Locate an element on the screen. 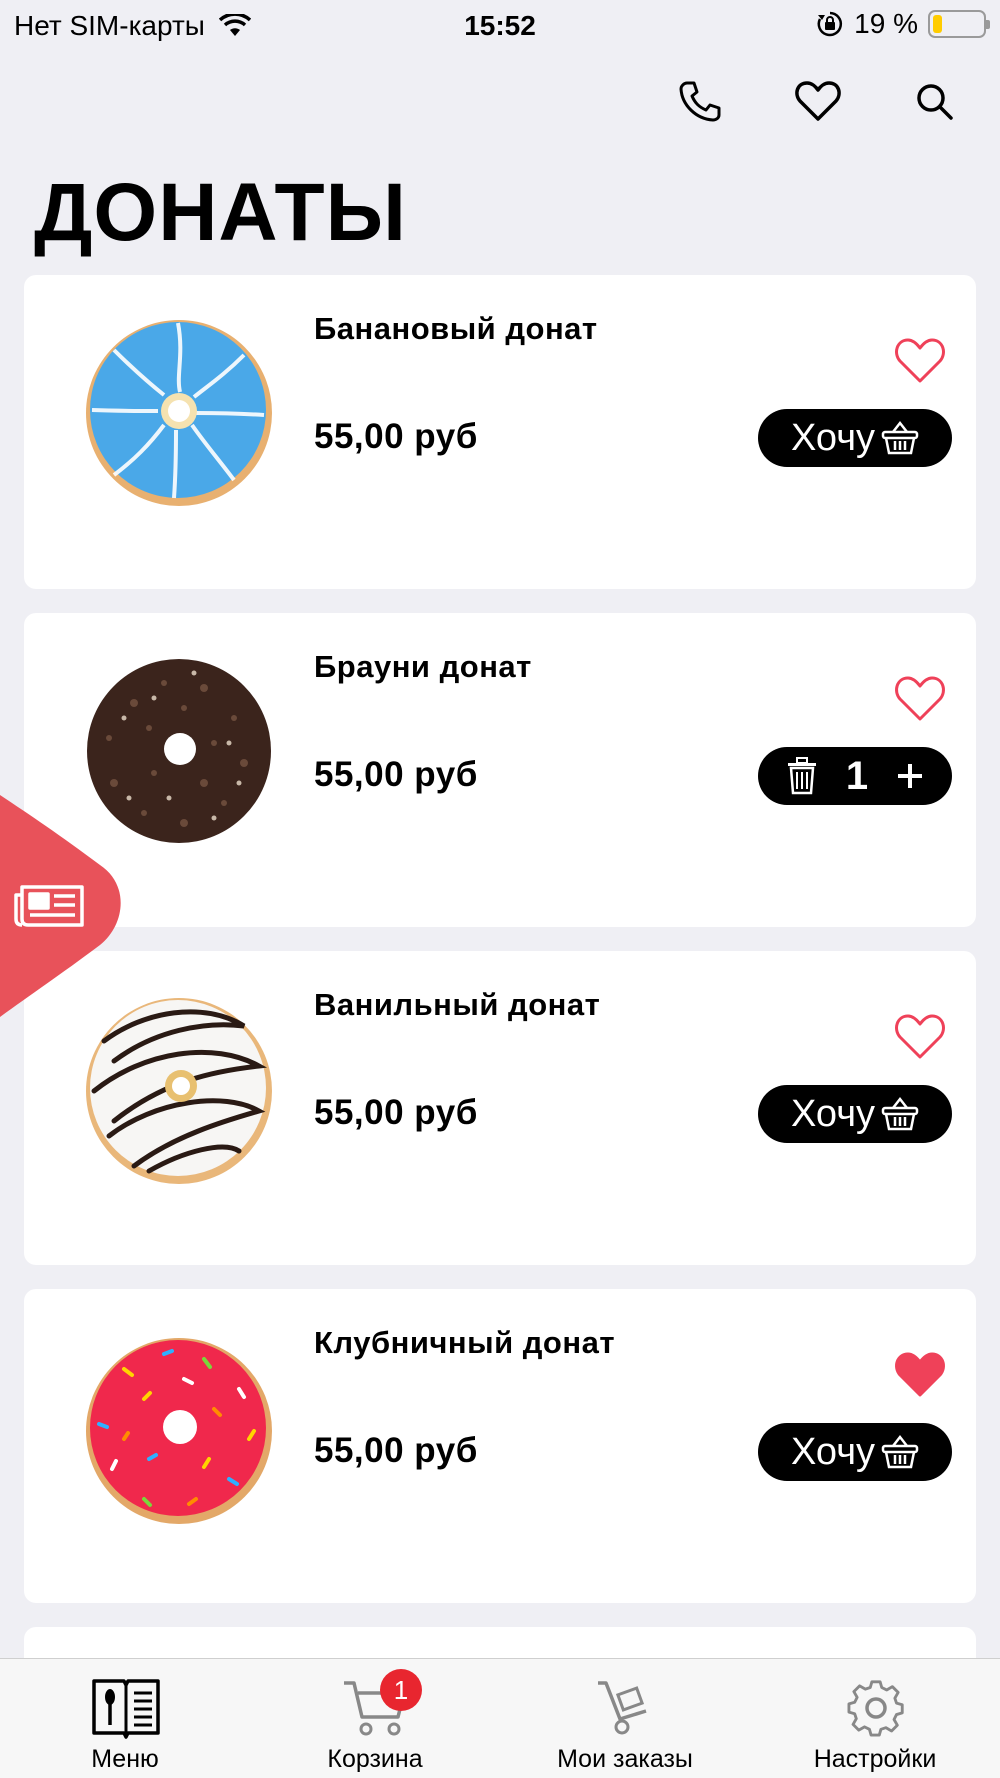 Image resolution: width=1000 pixels, height=1778 pixels. tab-bar: Меню 1 Корзина Мои заказы Настройки is located at coordinates (500, 1718).